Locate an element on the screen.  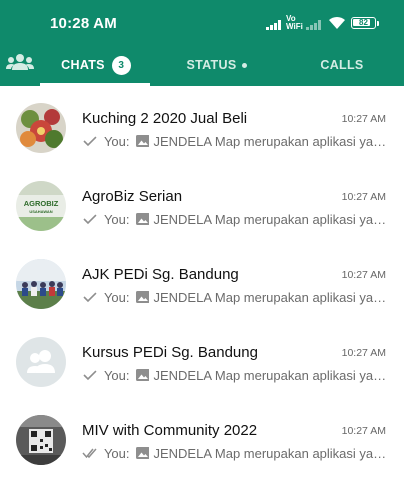
battery-icon: 82 is located at coordinates (363, 23).